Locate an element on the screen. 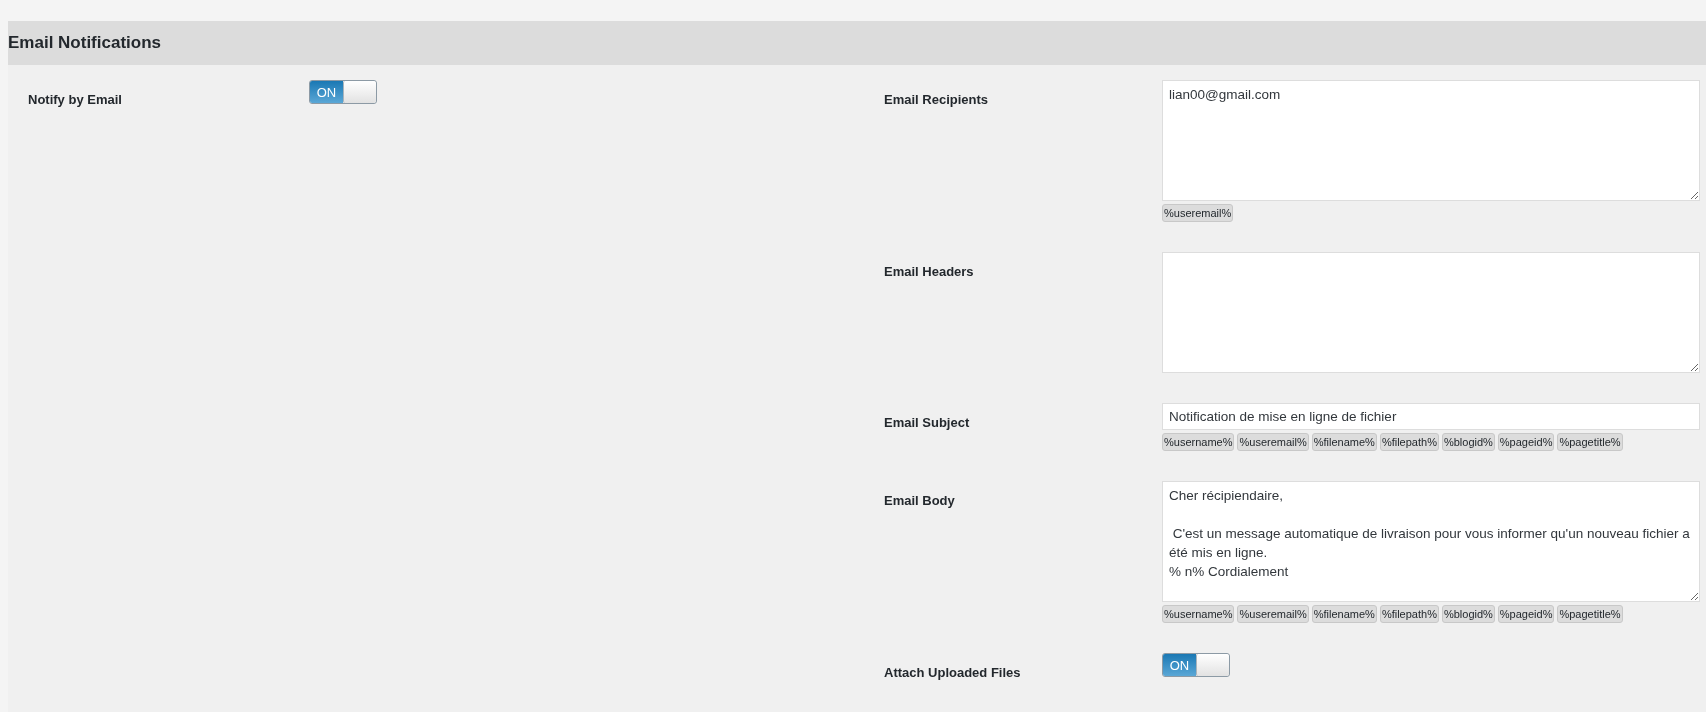 Image resolution: width=1706 pixels, height=712 pixels. field-label: Email Headers is located at coordinates (929, 272).